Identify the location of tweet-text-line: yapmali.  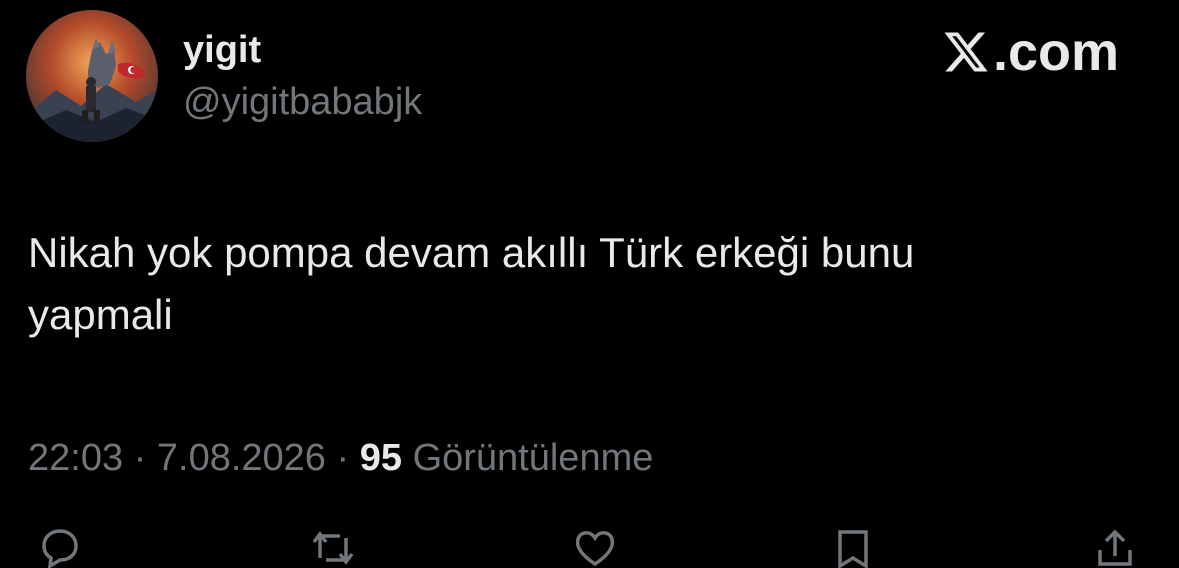
(100, 314).